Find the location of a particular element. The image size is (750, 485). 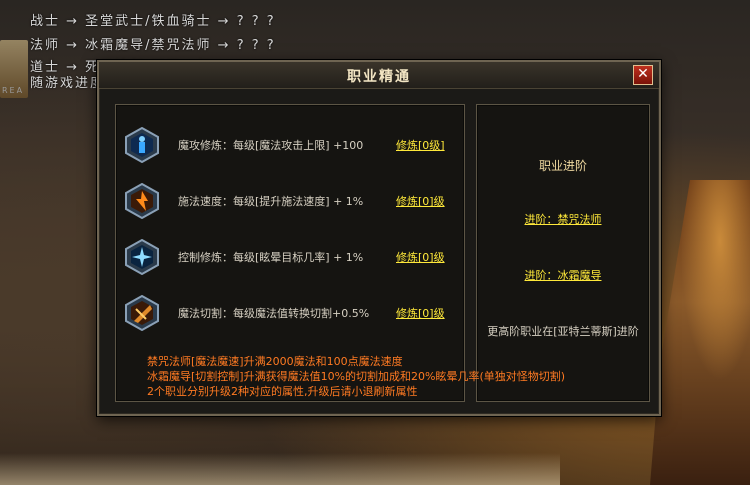

character-art is located at coordinates (700, 332).